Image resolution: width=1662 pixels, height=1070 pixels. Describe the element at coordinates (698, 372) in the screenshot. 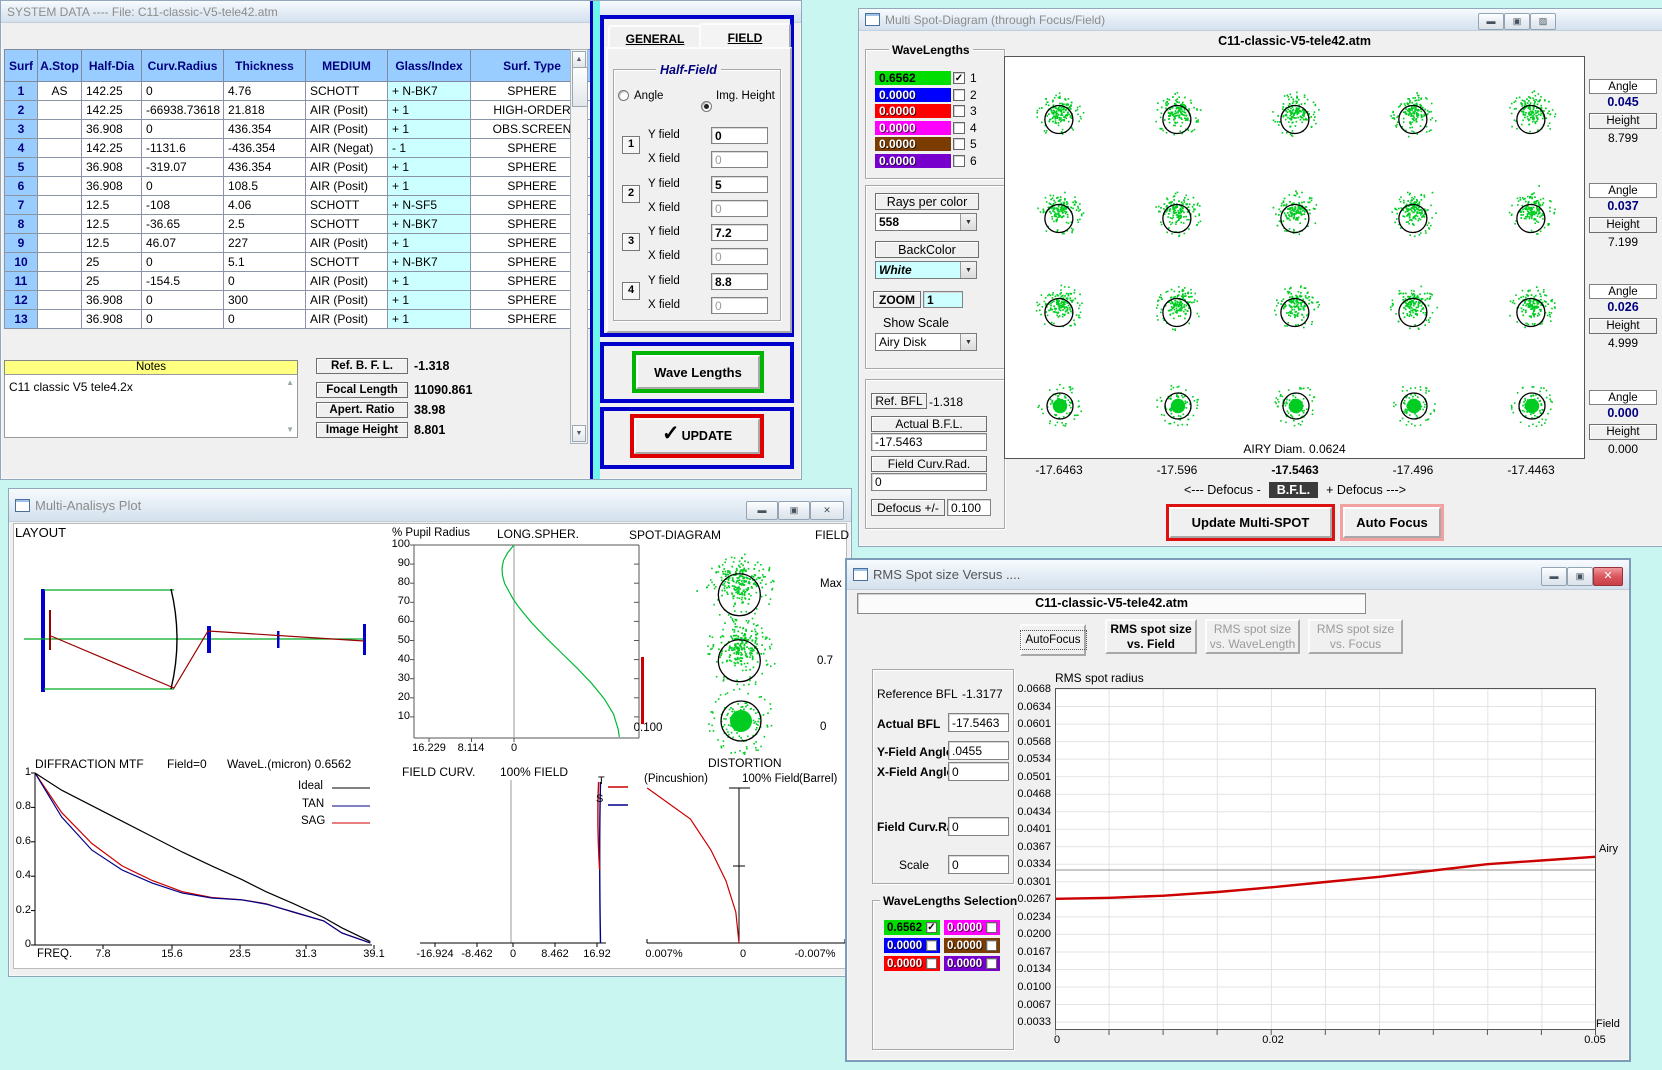

I see `wave-lengths-button: Wave Lengths` at that location.